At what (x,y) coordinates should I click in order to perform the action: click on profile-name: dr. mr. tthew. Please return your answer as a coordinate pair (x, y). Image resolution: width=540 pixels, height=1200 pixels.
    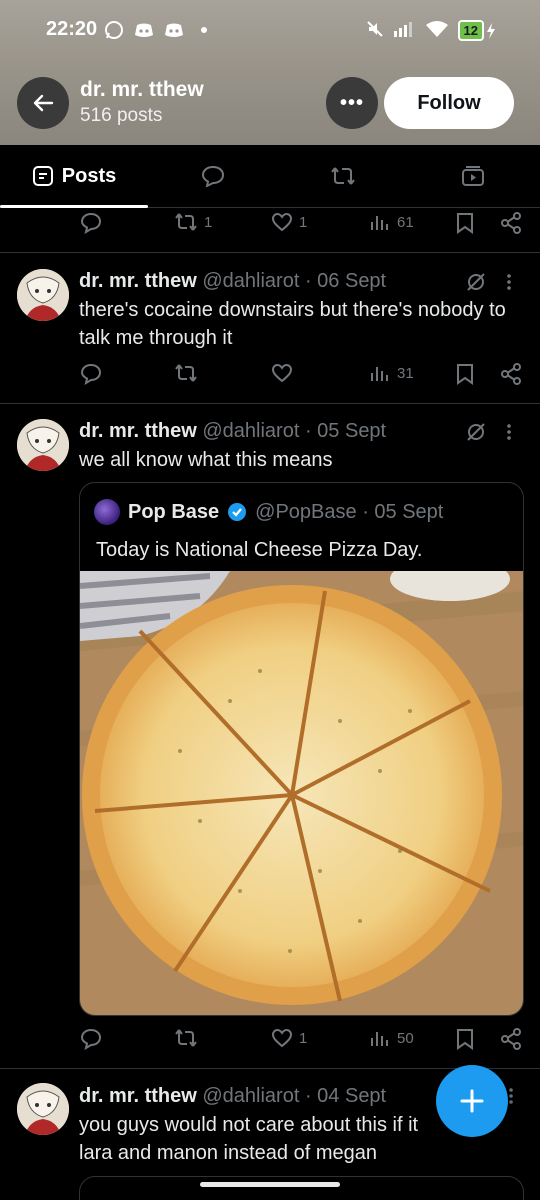
    Looking at the image, I should click on (142, 89).